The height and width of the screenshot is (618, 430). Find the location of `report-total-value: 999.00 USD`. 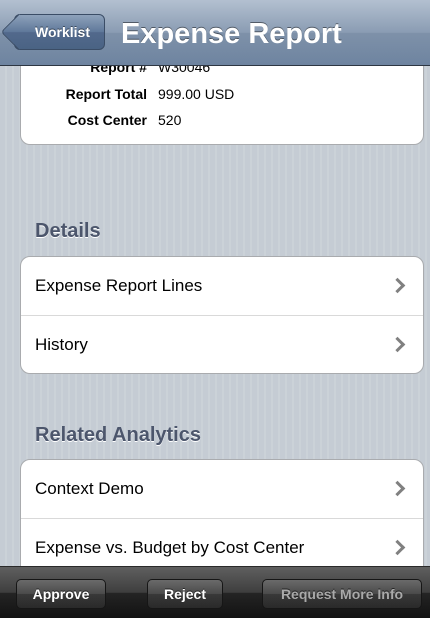

report-total-value: 999.00 USD is located at coordinates (196, 94).